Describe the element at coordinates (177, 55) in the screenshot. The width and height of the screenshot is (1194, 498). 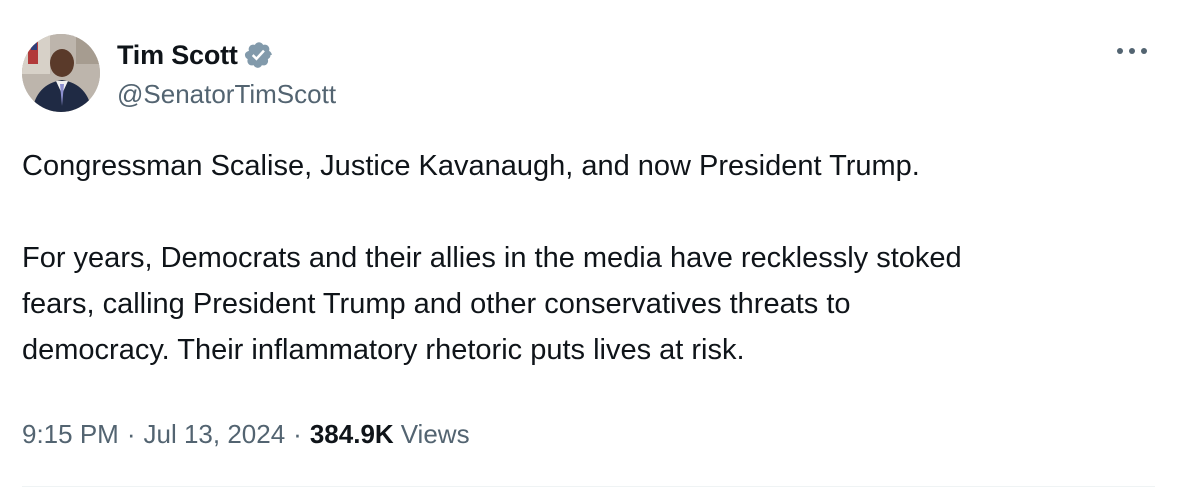
I see `author-display-name: Tim Scott` at that location.